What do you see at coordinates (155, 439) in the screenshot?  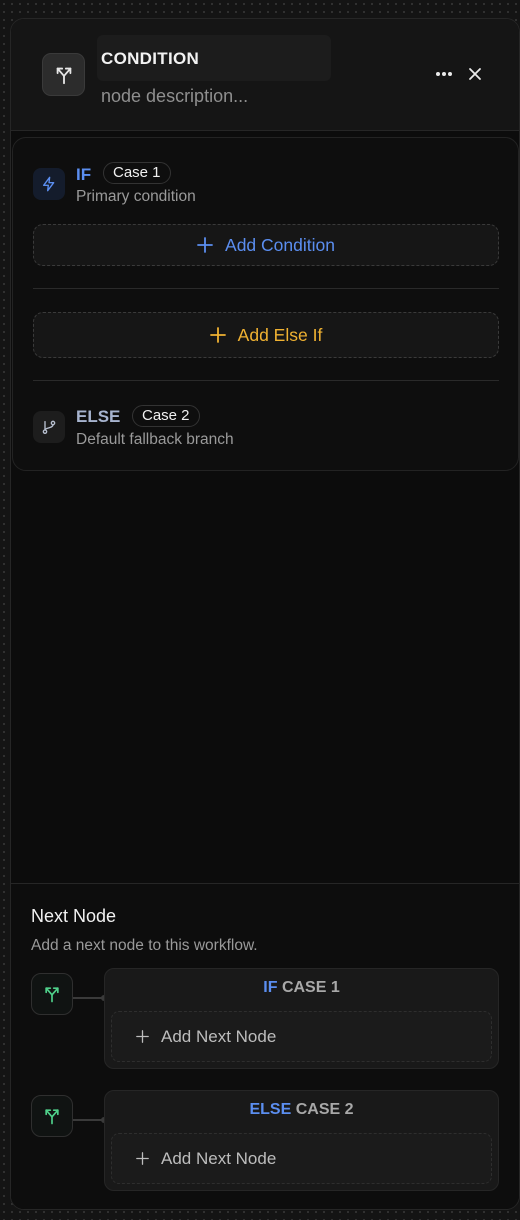 I see `else-subtitle: Default fallback branch` at bounding box center [155, 439].